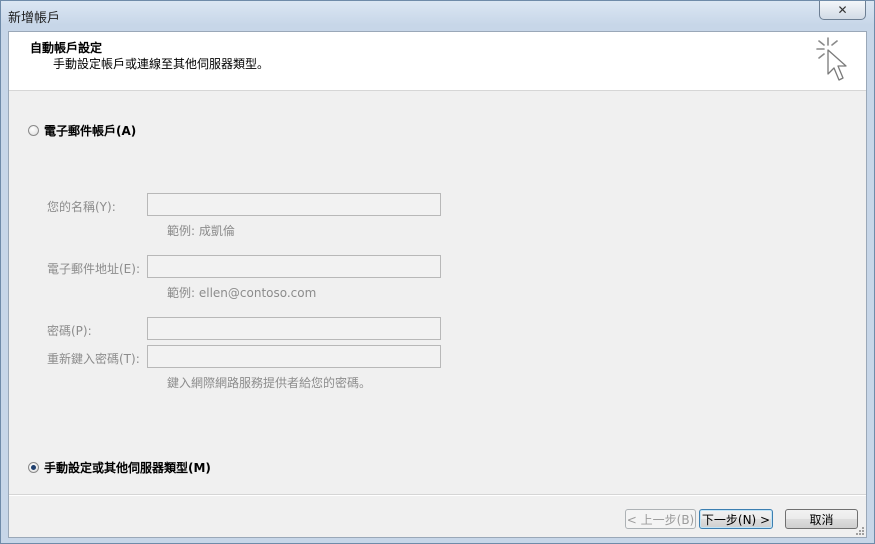  Describe the element at coordinates (66, 48) in the screenshot. I see `header-title: 自動帳戶設定` at that location.